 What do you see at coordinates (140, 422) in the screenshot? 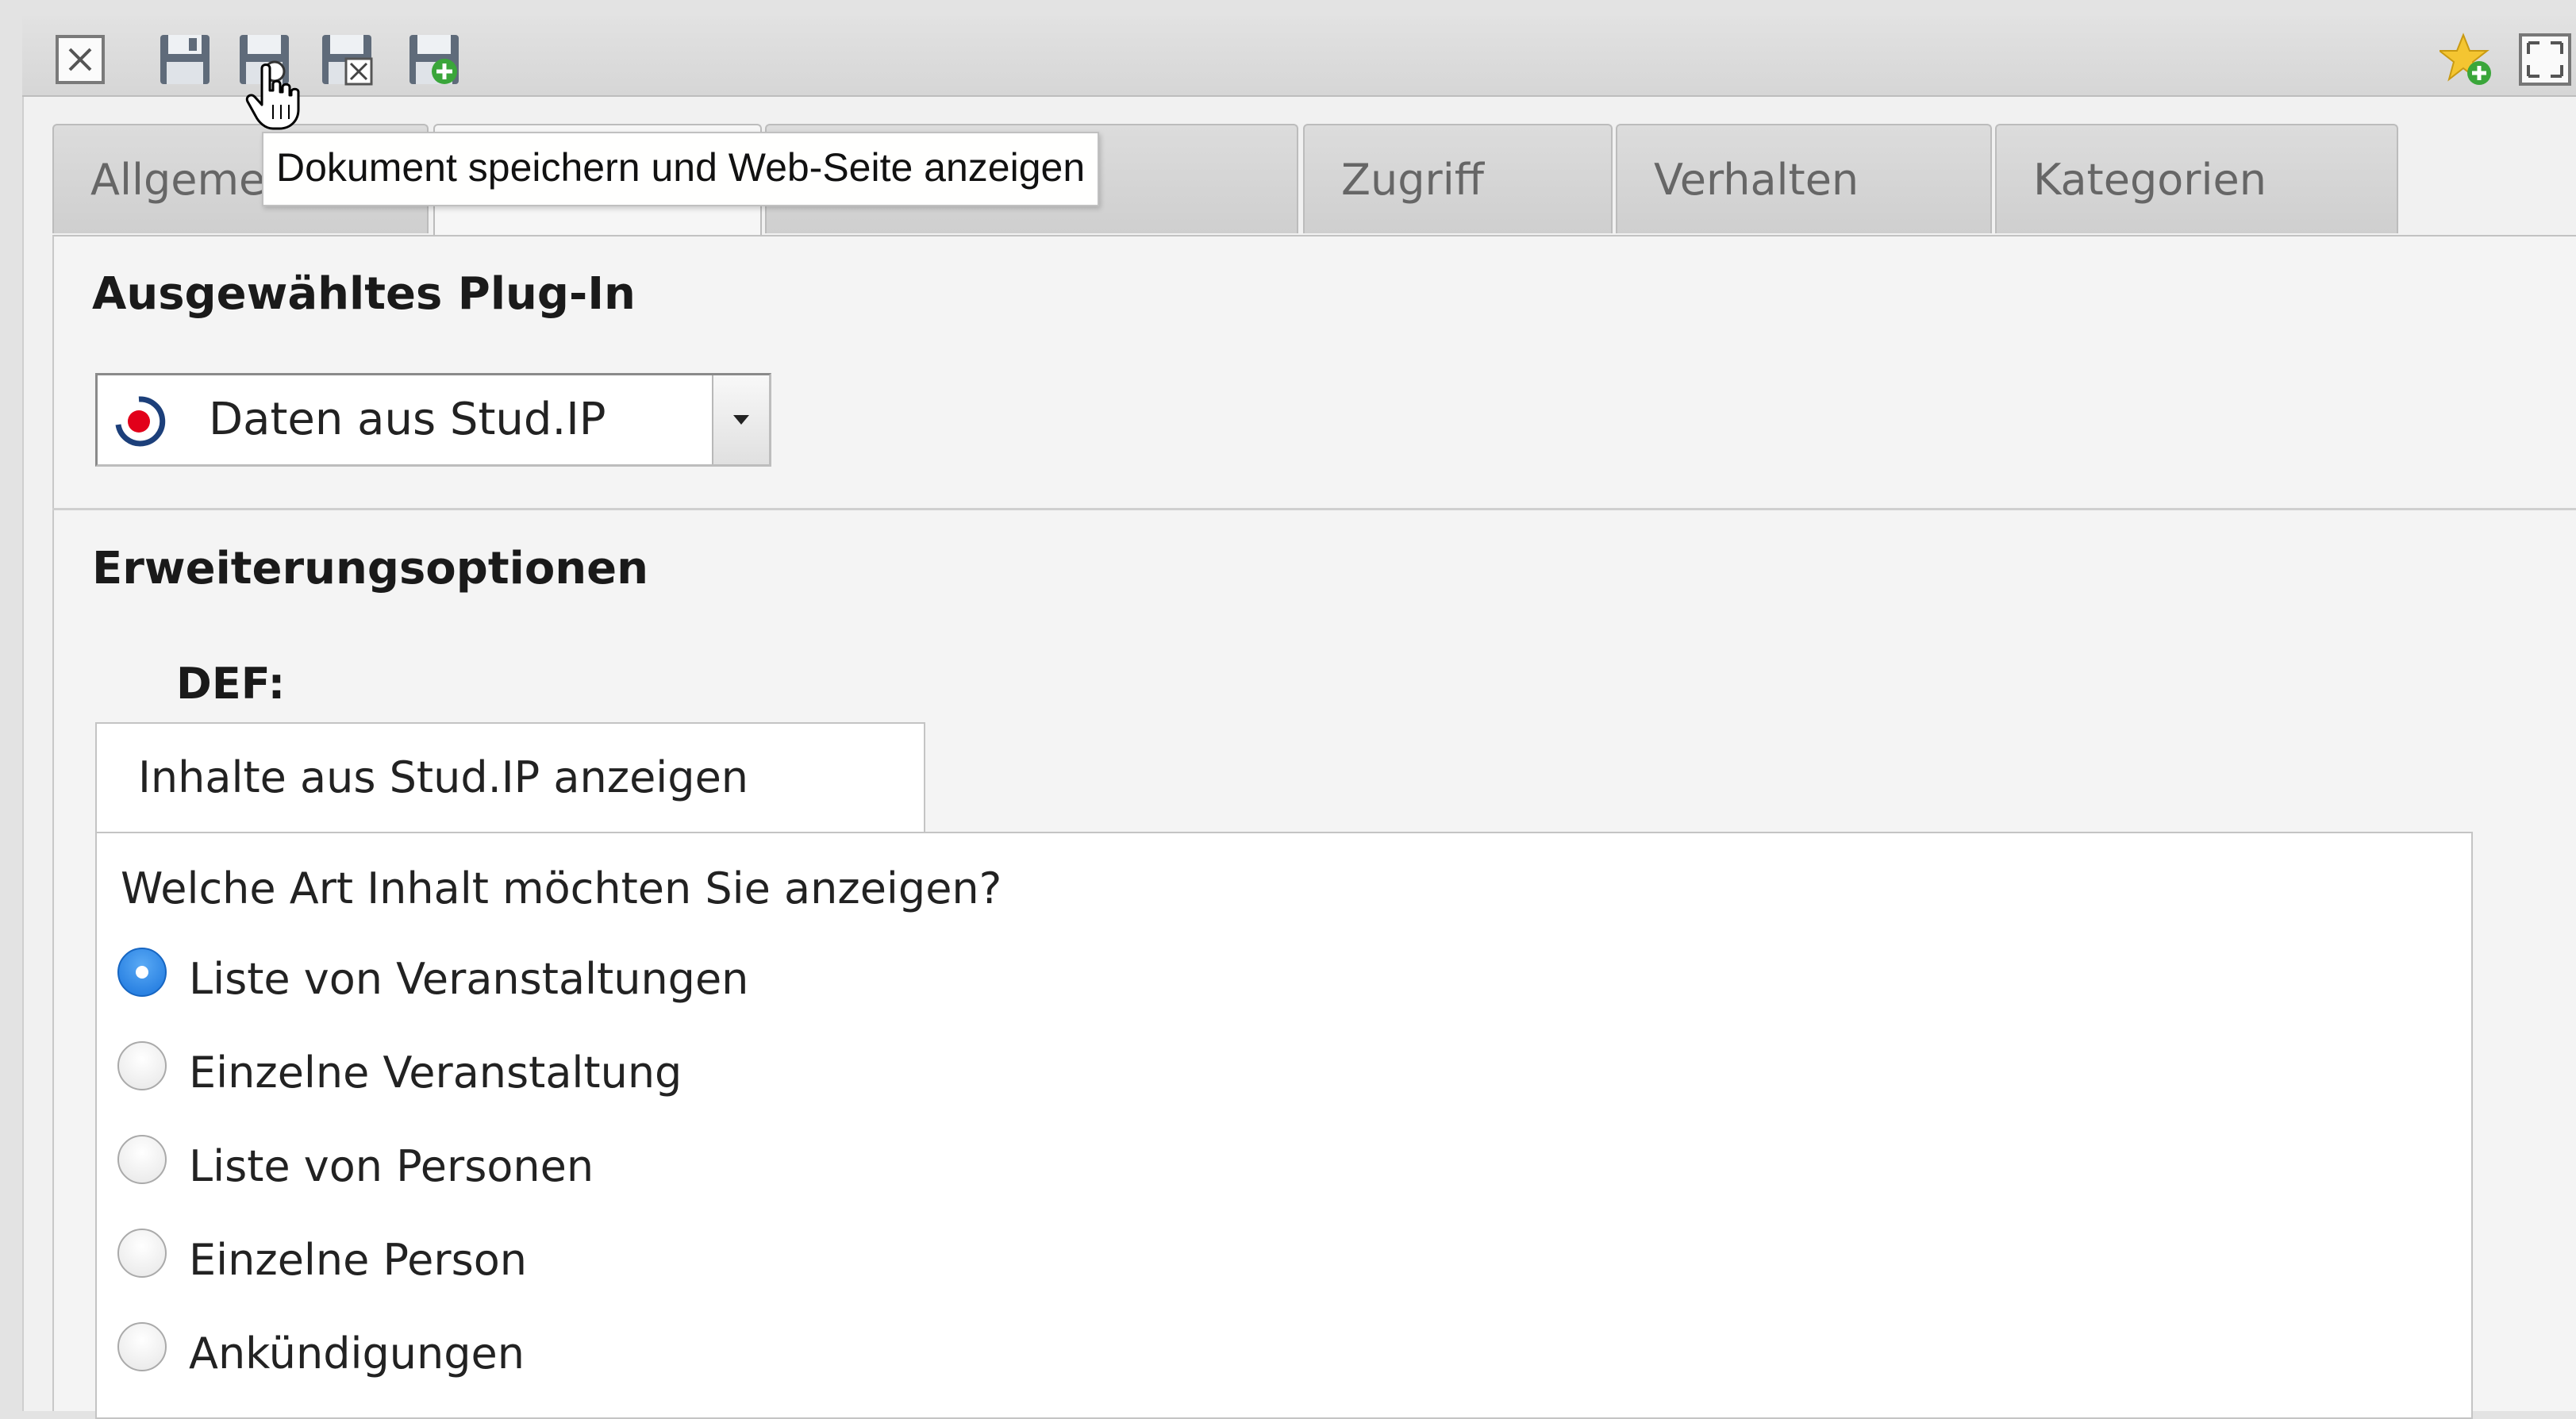
I see `studip-logo-icon` at bounding box center [140, 422].